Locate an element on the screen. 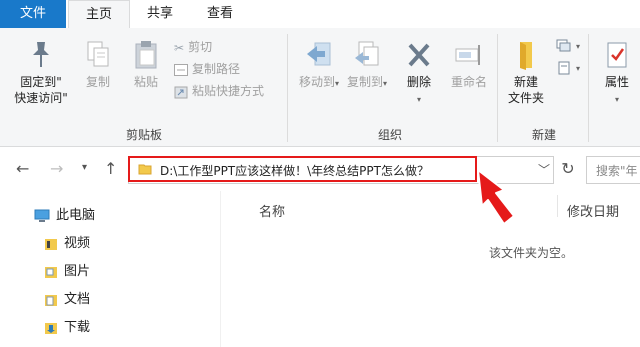 The image size is (640, 347). copy-button: 复制 is located at coordinates (98, 65).